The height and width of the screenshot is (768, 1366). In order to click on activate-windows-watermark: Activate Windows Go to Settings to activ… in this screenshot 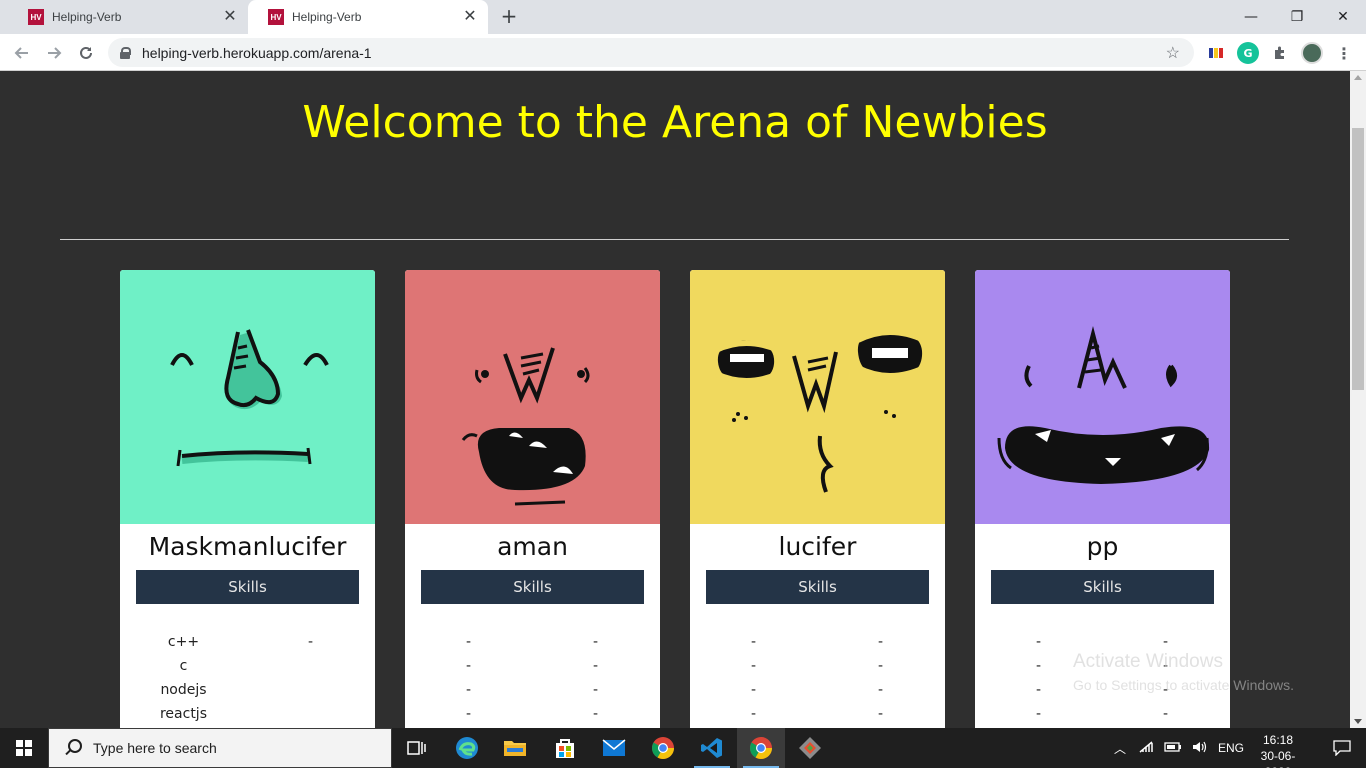, I will do `click(1183, 672)`.